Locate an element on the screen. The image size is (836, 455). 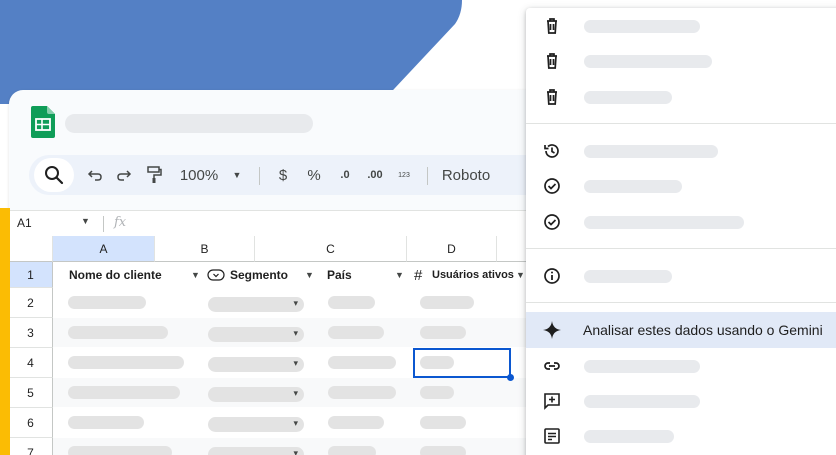
header-cell-active-users: Usuários ativos is located at coordinates (473, 275).